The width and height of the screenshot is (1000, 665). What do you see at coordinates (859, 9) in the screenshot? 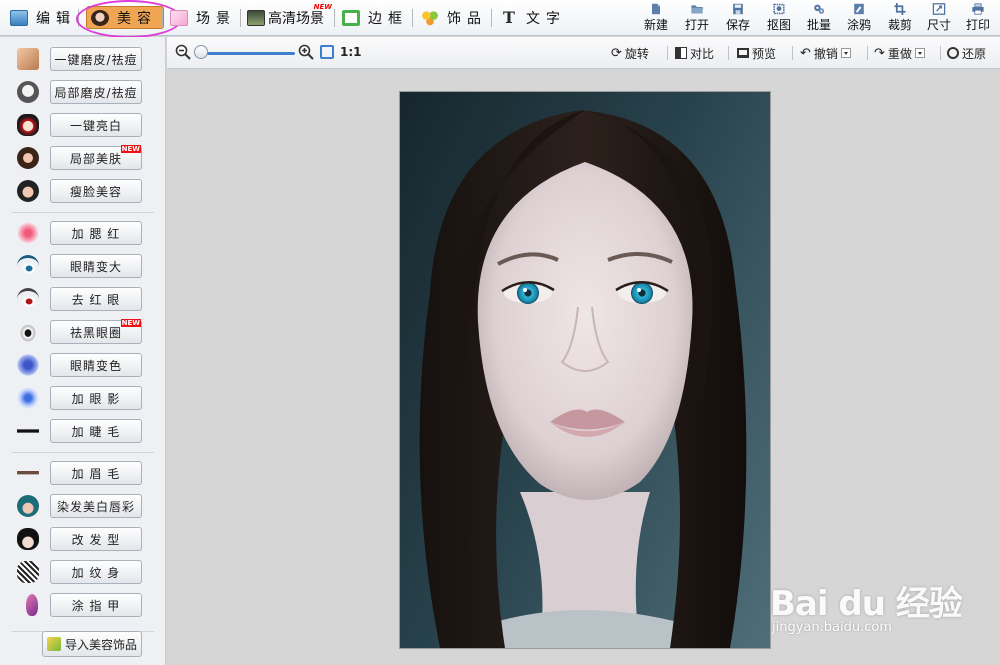
I see `doodle-icon` at bounding box center [859, 9].